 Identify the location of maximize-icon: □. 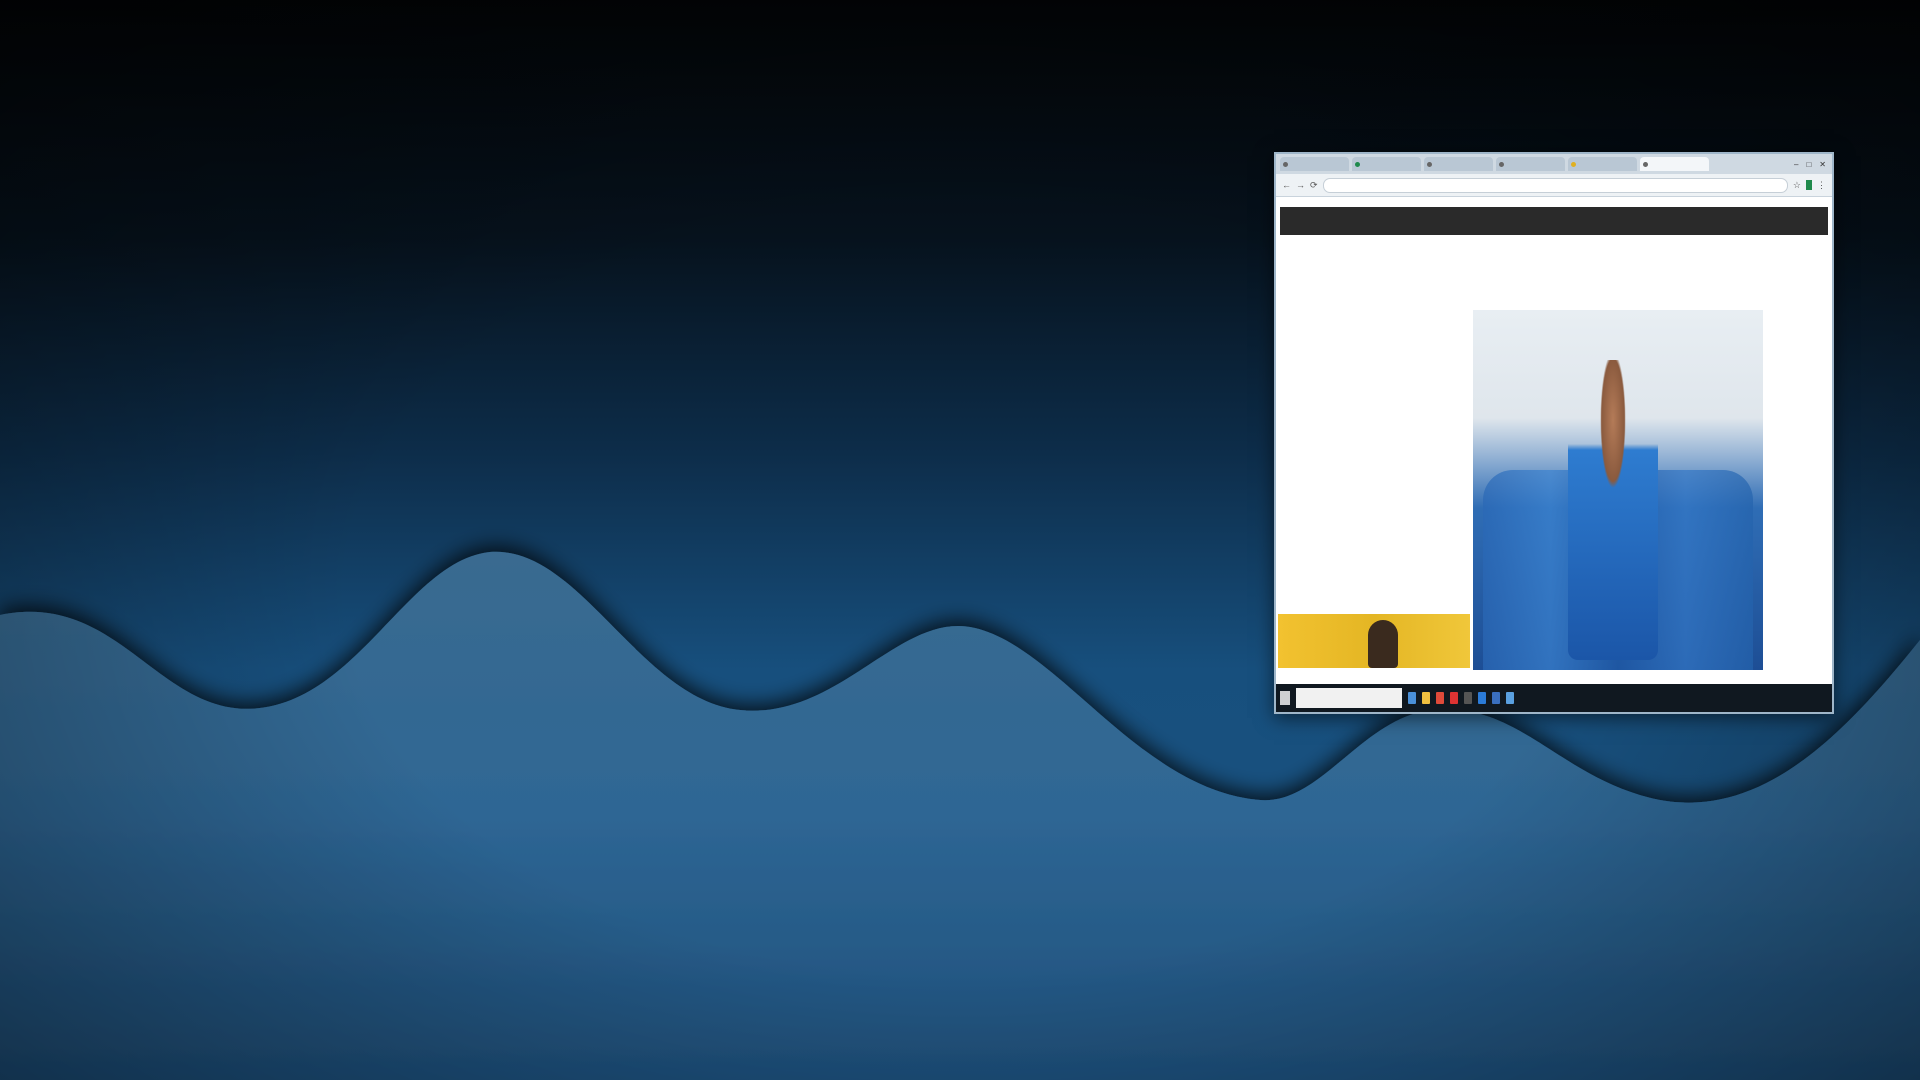
(1808, 164).